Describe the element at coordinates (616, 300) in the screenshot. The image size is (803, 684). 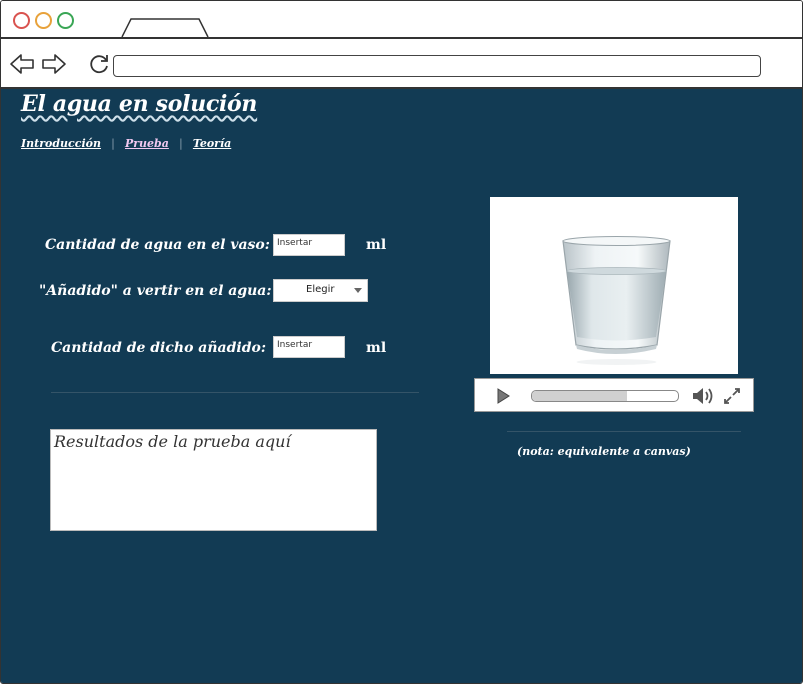
I see `glass-of-water-image` at that location.